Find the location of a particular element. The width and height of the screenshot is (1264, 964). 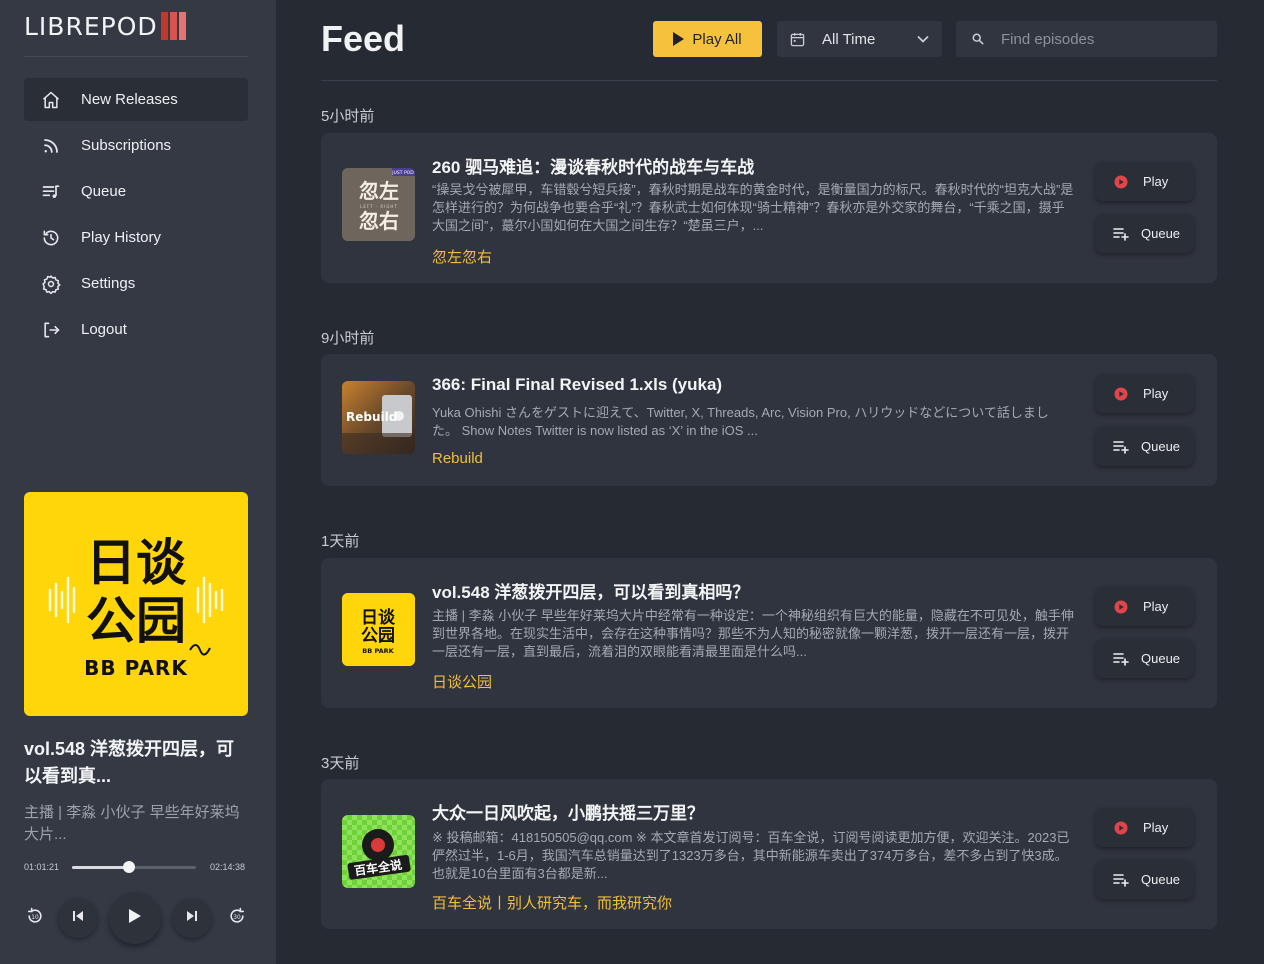

svg-text: 忽左 is located at coordinates (379, 191).